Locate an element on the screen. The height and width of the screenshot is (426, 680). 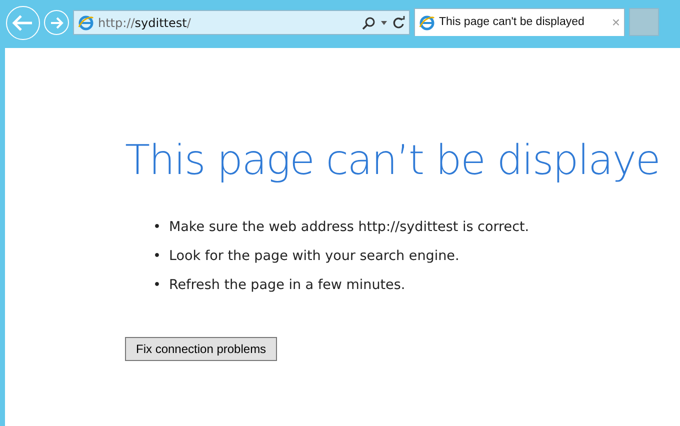
browser-tab: This page can't be displayed × is located at coordinates (519, 22).